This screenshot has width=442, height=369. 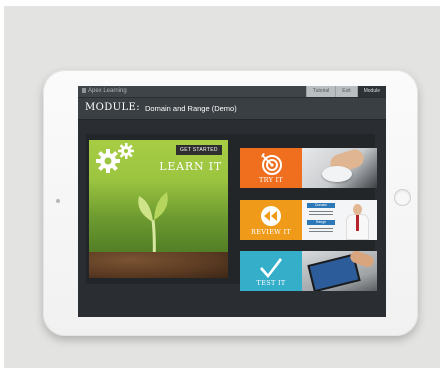 What do you see at coordinates (321, 222) in the screenshot?
I see `range-tag: Range` at bounding box center [321, 222].